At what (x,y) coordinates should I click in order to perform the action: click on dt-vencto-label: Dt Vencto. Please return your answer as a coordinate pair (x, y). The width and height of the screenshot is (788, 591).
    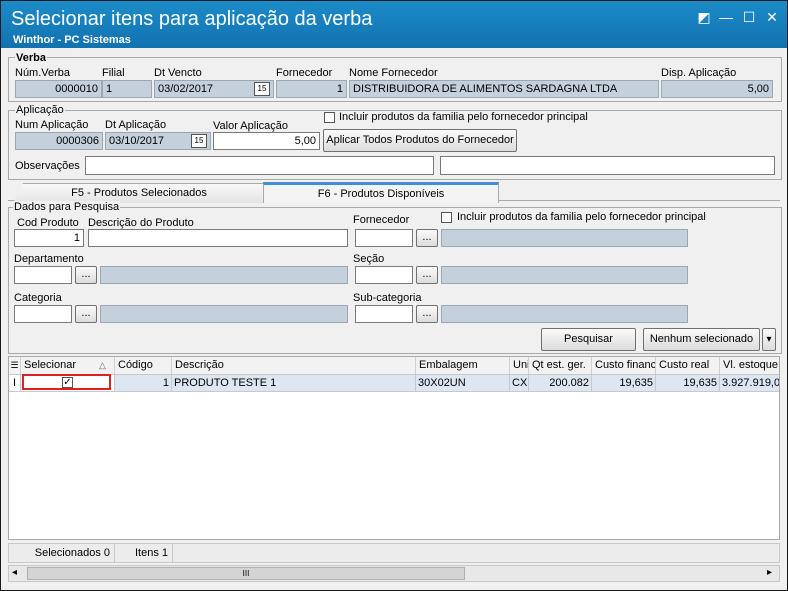
    Looking at the image, I should click on (178, 73).